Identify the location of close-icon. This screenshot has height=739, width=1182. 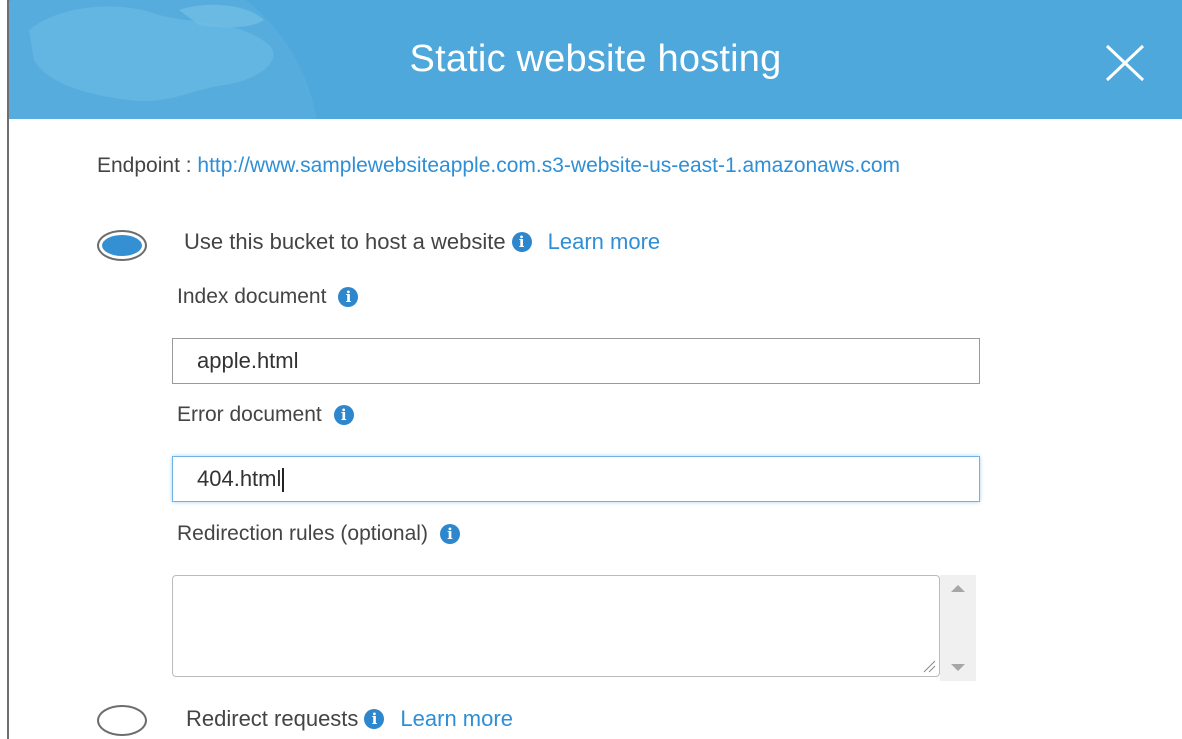
(1125, 63).